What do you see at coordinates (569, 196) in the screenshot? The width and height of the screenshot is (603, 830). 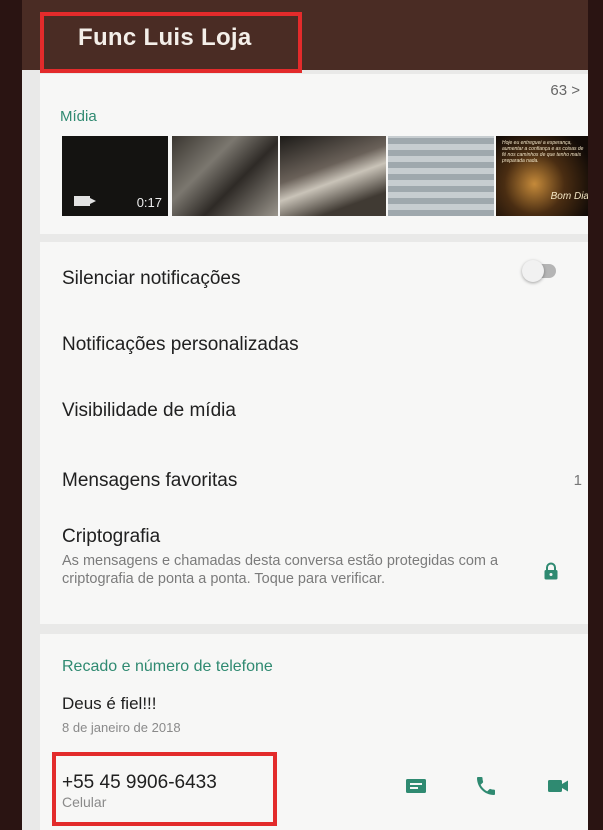 I see `thumbnail-caption: Bom Dia` at bounding box center [569, 196].